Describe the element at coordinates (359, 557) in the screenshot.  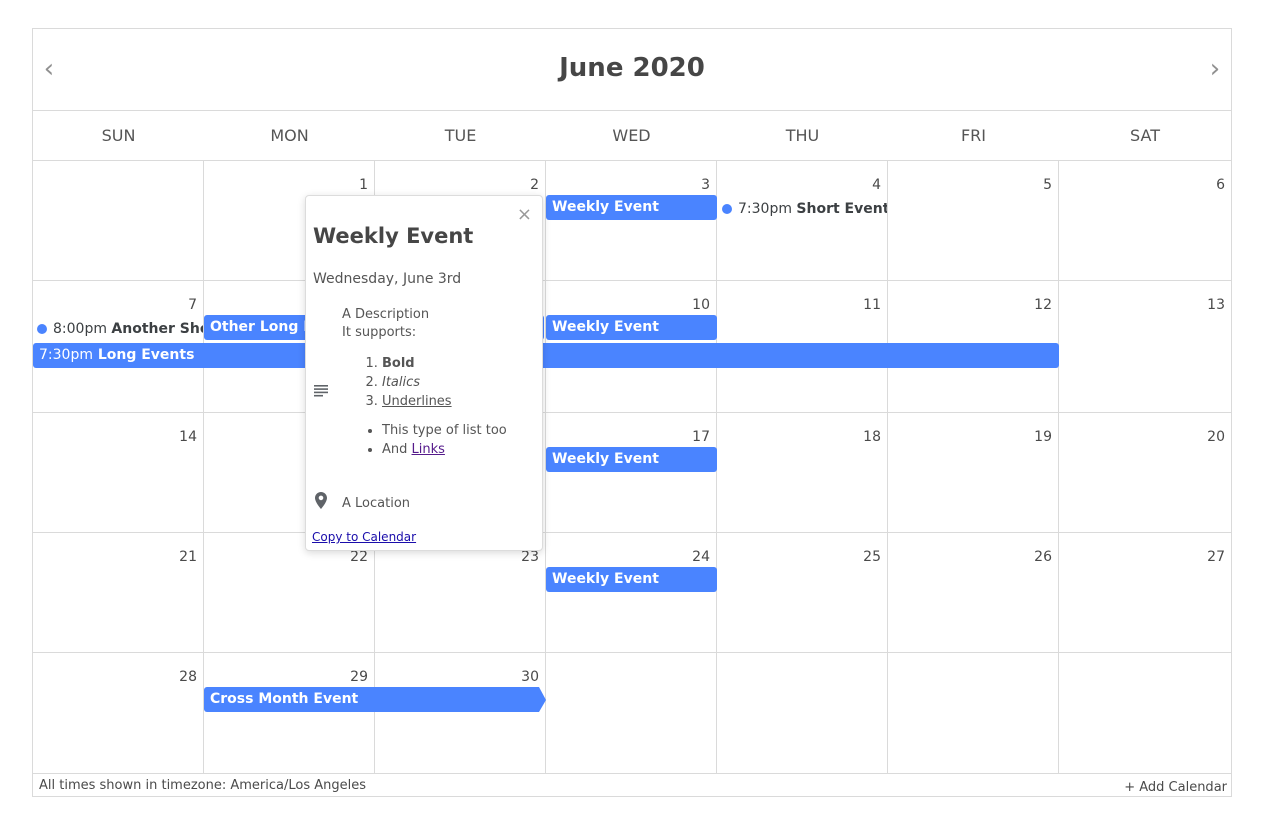
I see `day-number: 22` at that location.